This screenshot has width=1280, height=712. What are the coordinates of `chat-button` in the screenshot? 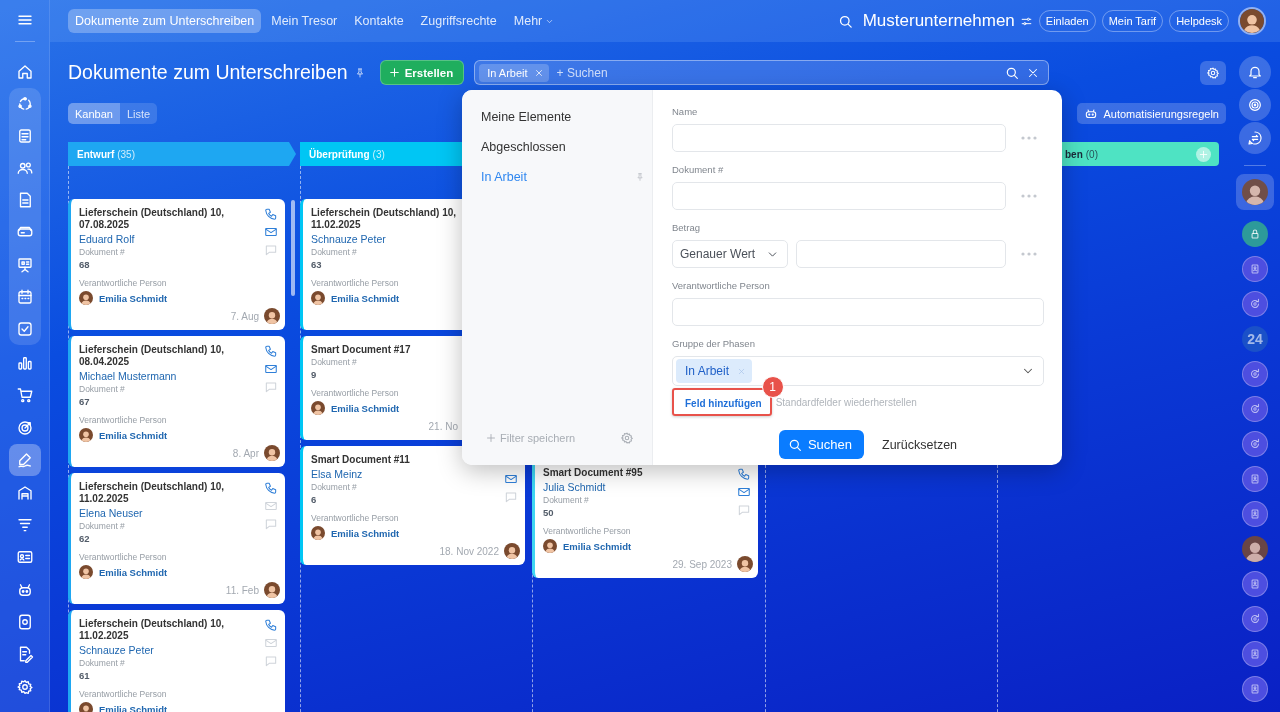 It's located at (1255, 192).